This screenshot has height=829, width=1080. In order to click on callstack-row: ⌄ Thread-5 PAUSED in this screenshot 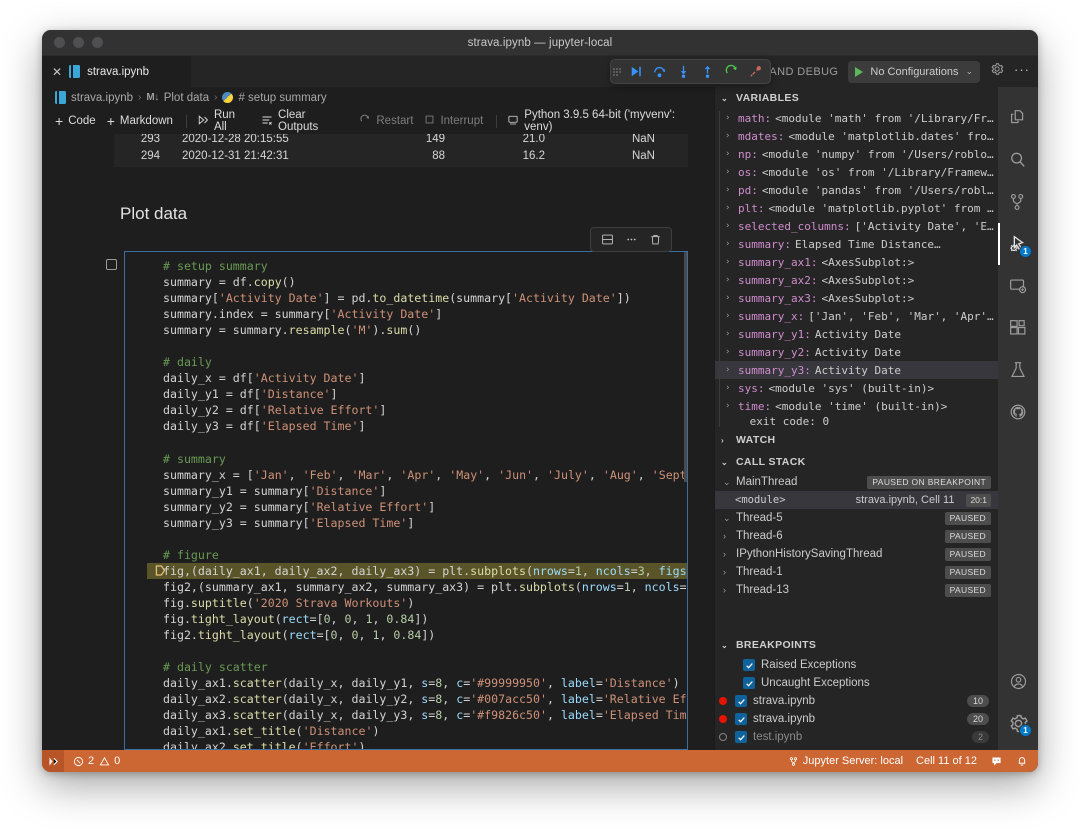, I will do `click(856, 518)`.